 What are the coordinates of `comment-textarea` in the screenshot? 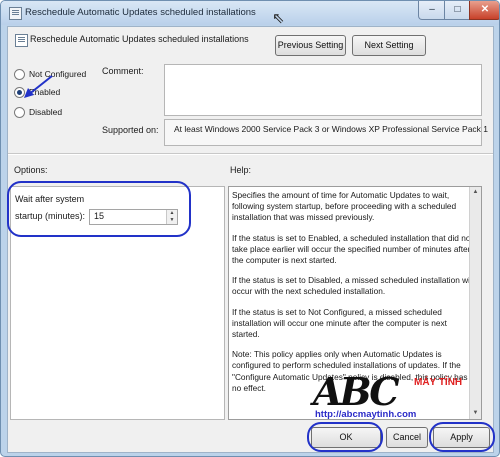 It's located at (323, 90).